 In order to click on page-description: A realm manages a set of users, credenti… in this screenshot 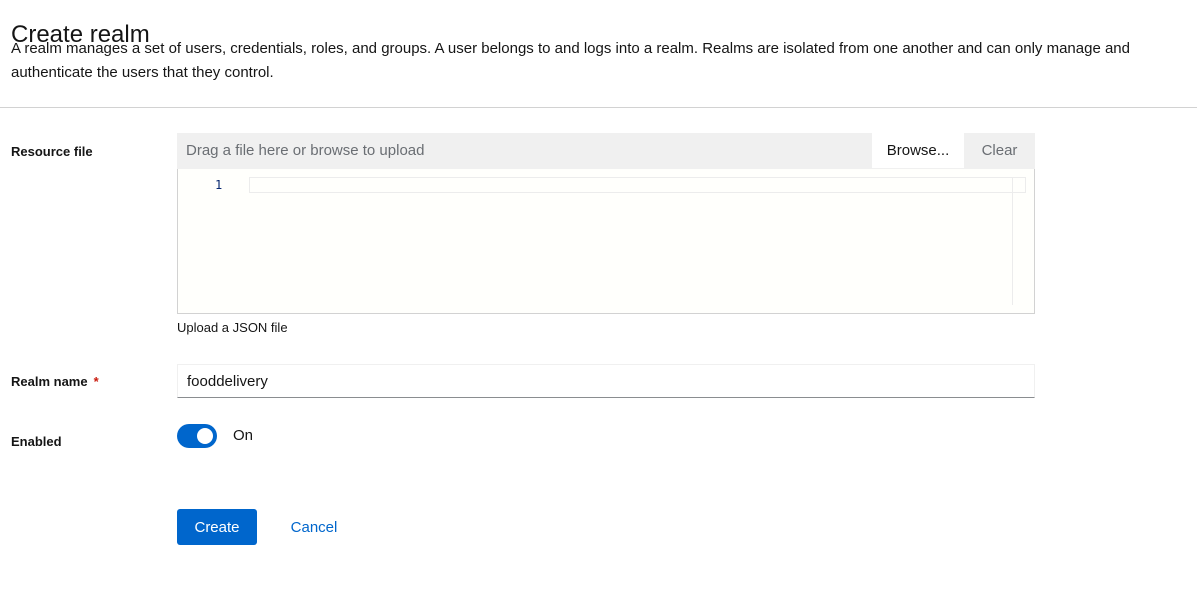, I will do `click(570, 60)`.